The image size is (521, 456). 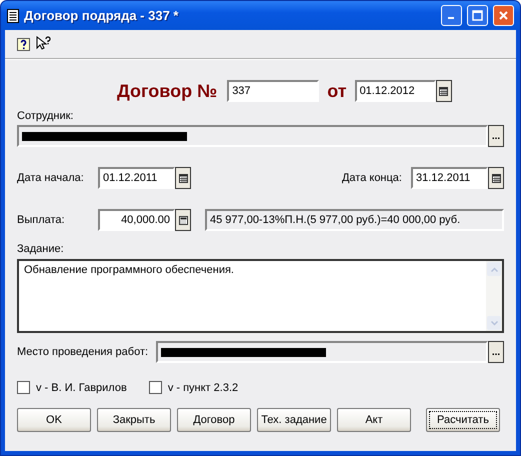 What do you see at coordinates (494, 269) in the screenshot?
I see `chevron-up-icon` at bounding box center [494, 269].